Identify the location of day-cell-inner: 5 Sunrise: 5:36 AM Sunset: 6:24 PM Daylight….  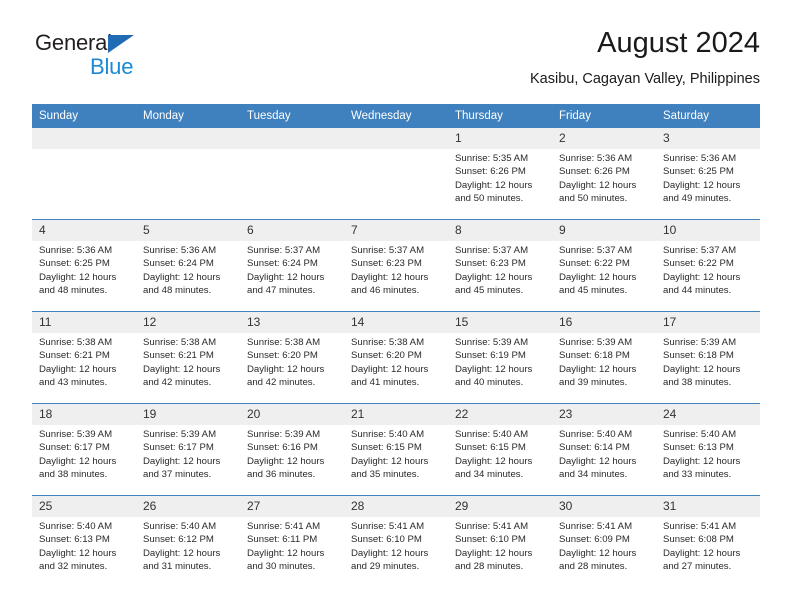
(188, 265).